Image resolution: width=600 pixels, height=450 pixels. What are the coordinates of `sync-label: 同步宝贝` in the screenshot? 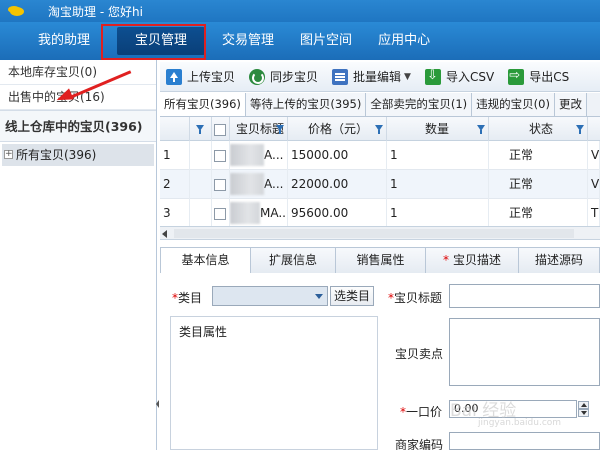 It's located at (294, 77).